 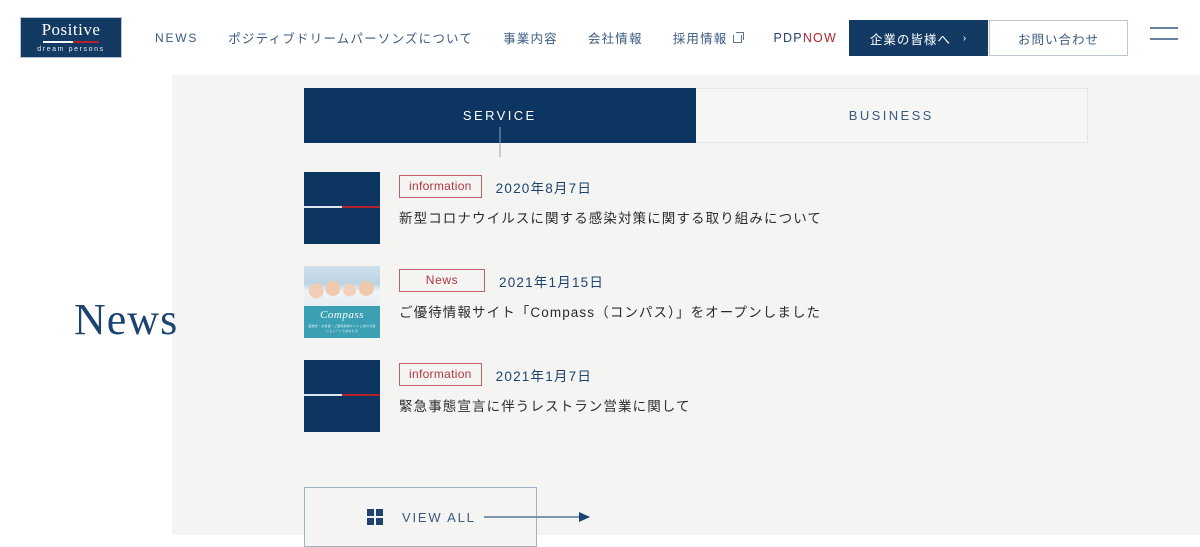 I want to click on thumbnail-photo, so click(x=342, y=286).